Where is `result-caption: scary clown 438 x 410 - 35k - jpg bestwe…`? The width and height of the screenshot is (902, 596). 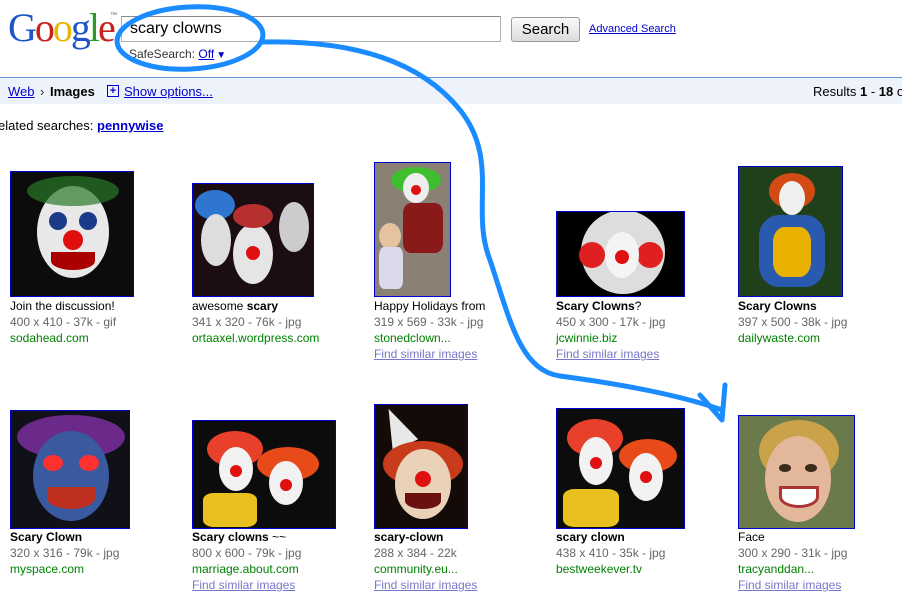 result-caption: scary clown 438 x 410 - 35k - jpg bestwe… is located at coordinates (610, 553).